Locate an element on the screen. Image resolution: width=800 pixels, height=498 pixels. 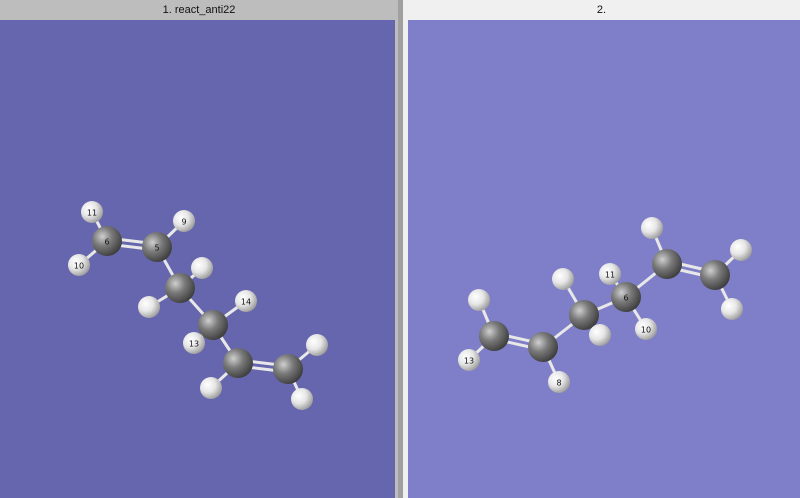
bonds is located at coordinates (605, 305).